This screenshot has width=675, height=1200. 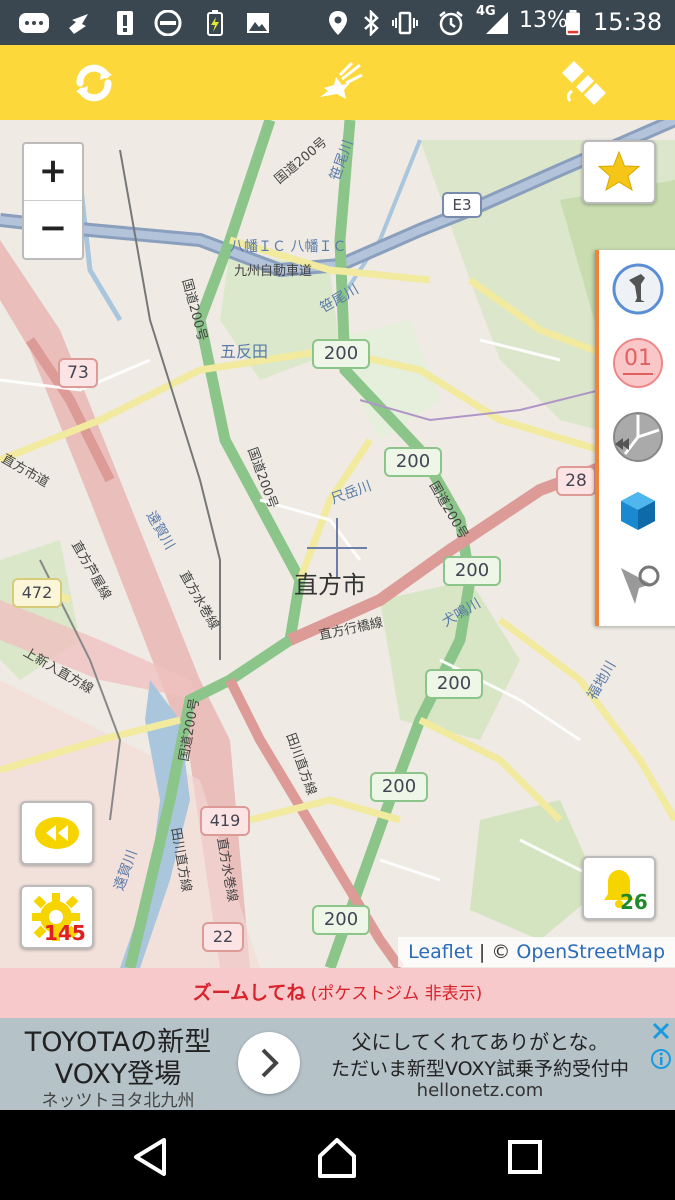 I want to click on location-icon, so click(x=338, y=23).